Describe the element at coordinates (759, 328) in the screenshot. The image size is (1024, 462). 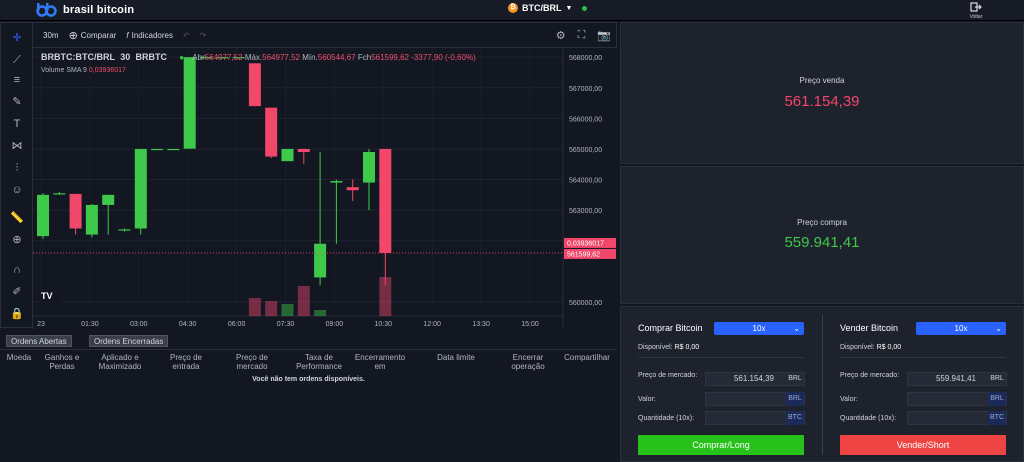
I see `buy-leverage-select: 10x ⌄` at that location.